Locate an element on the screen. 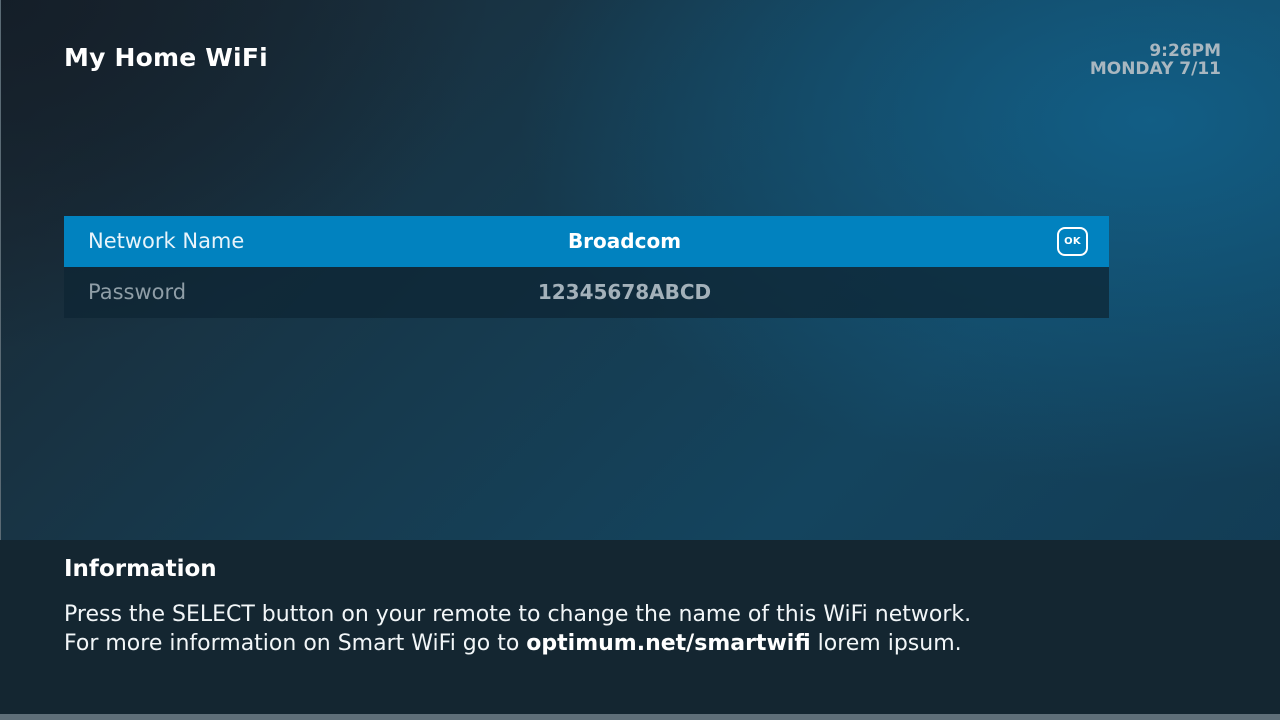 The image size is (1280, 720). network-name-row: Network Name Broadcom OK is located at coordinates (586, 241).